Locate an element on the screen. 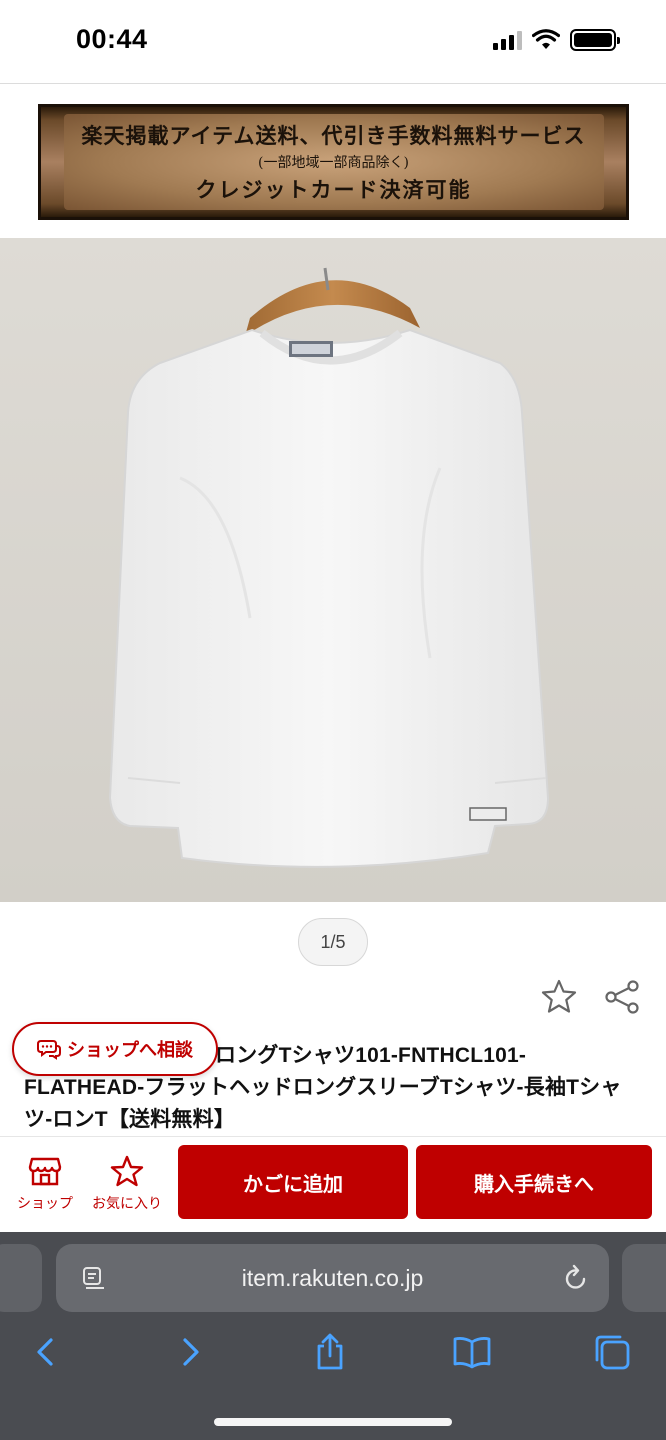  share-sheet-icon is located at coordinates (330, 1352).